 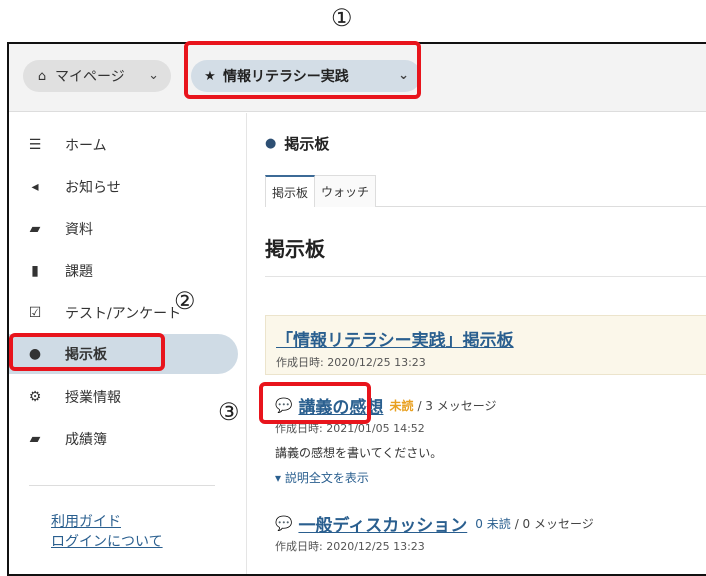 What do you see at coordinates (342, 18) in the screenshot?
I see `annotation-number-1: ①` at bounding box center [342, 18].